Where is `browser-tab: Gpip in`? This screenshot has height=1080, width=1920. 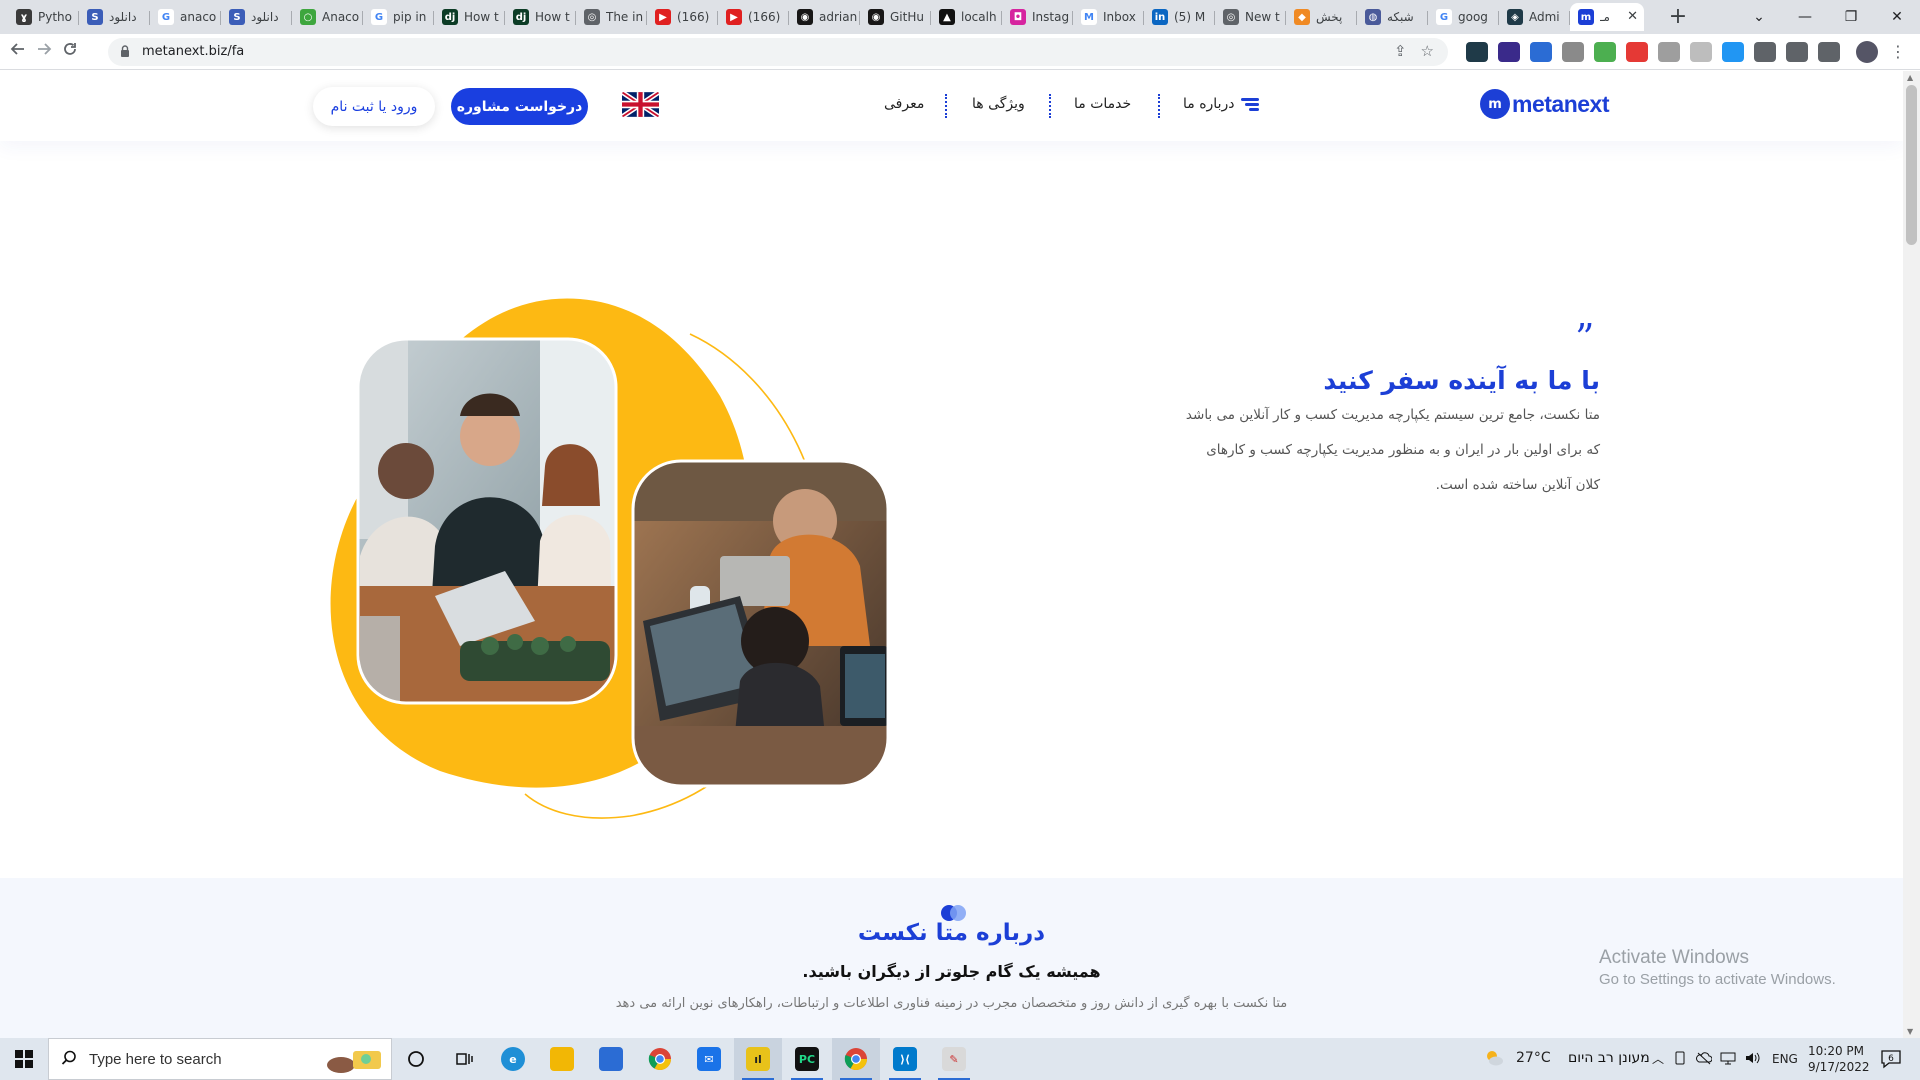 browser-tab: Gpip in is located at coordinates (398, 17).